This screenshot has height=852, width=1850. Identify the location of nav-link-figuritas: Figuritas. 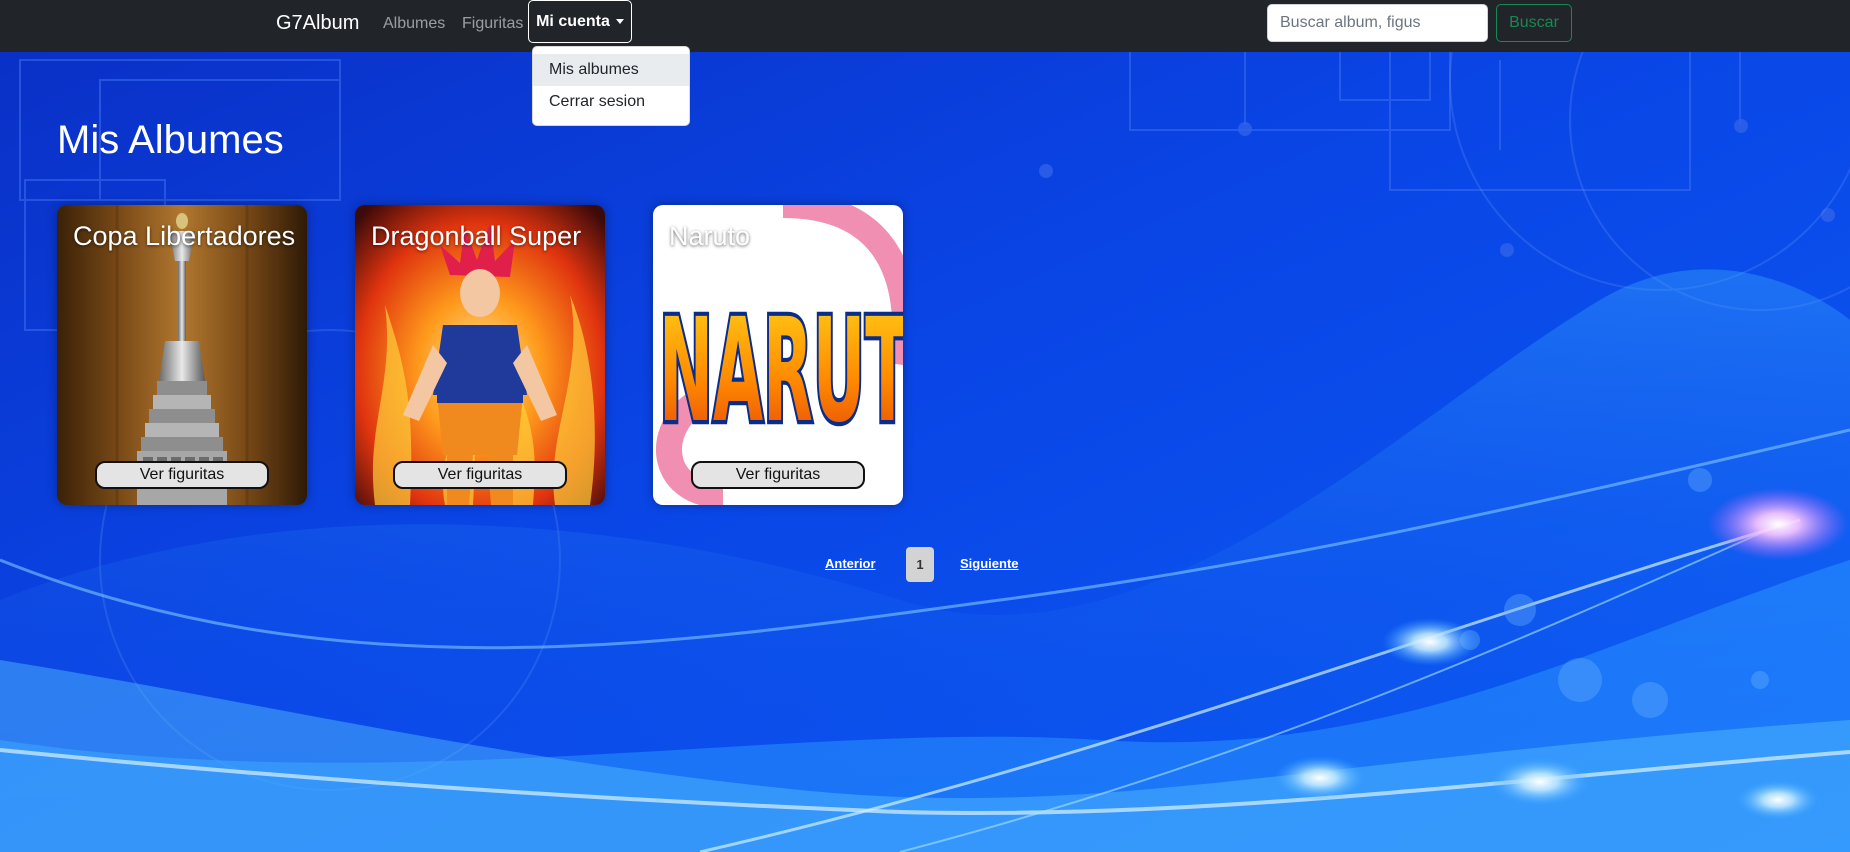
(492, 24).